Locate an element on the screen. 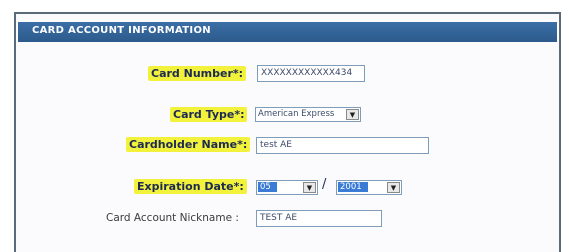  expiration-month-value: 05 is located at coordinates (267, 187).